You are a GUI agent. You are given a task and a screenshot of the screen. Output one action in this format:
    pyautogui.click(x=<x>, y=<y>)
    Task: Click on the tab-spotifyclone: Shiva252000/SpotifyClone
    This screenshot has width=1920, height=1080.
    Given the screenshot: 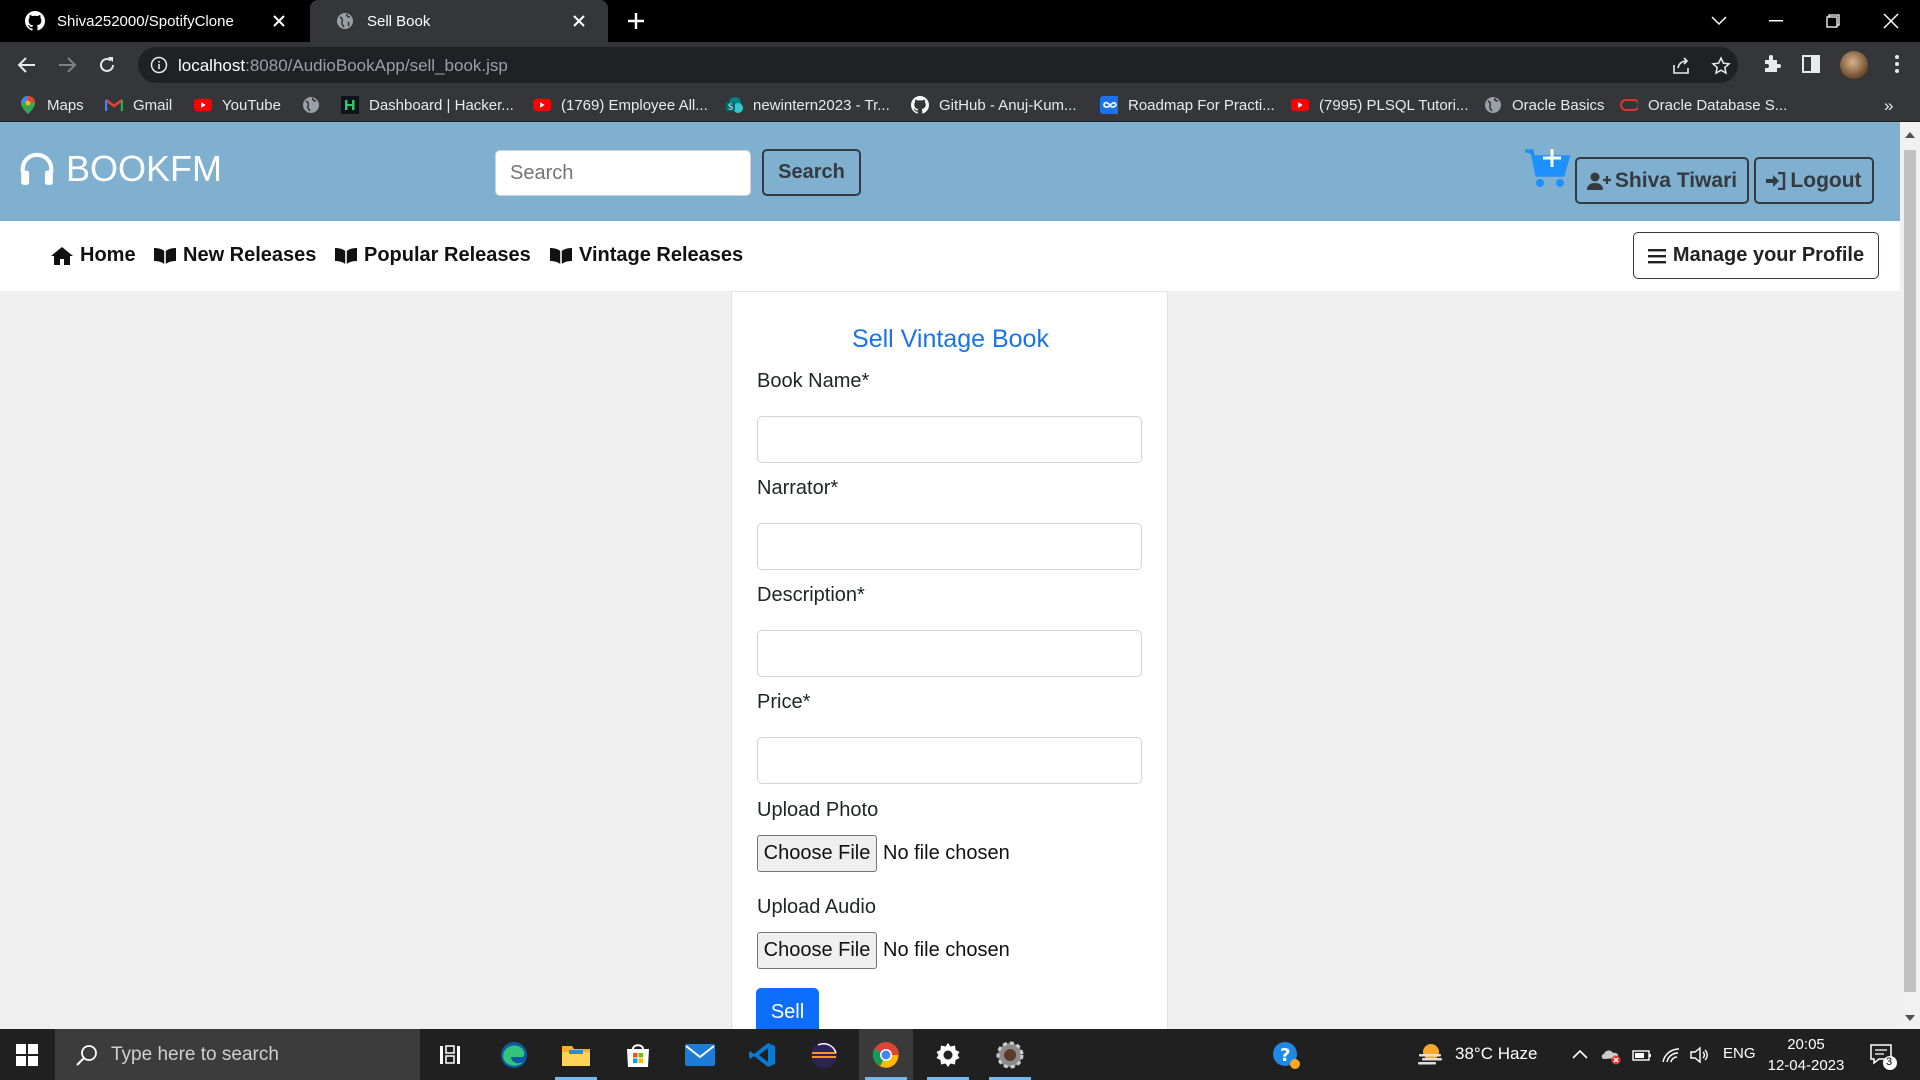 What is the action you would take?
    pyautogui.click(x=154, y=21)
    